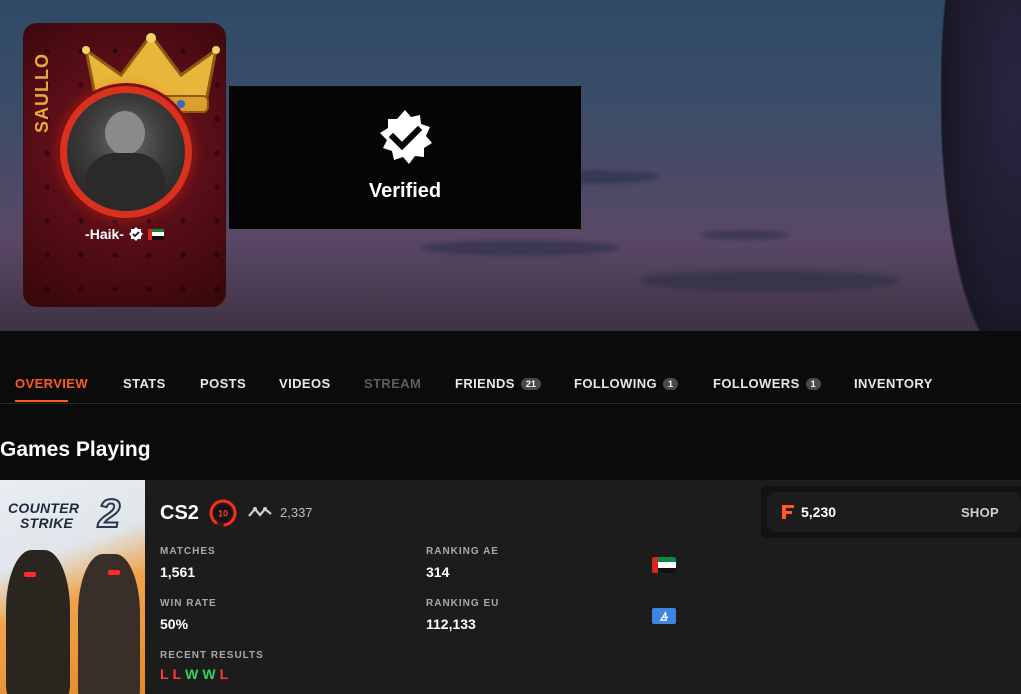  What do you see at coordinates (72, 587) in the screenshot?
I see `game-cover-image: COUNTER STRIKE 2` at bounding box center [72, 587].